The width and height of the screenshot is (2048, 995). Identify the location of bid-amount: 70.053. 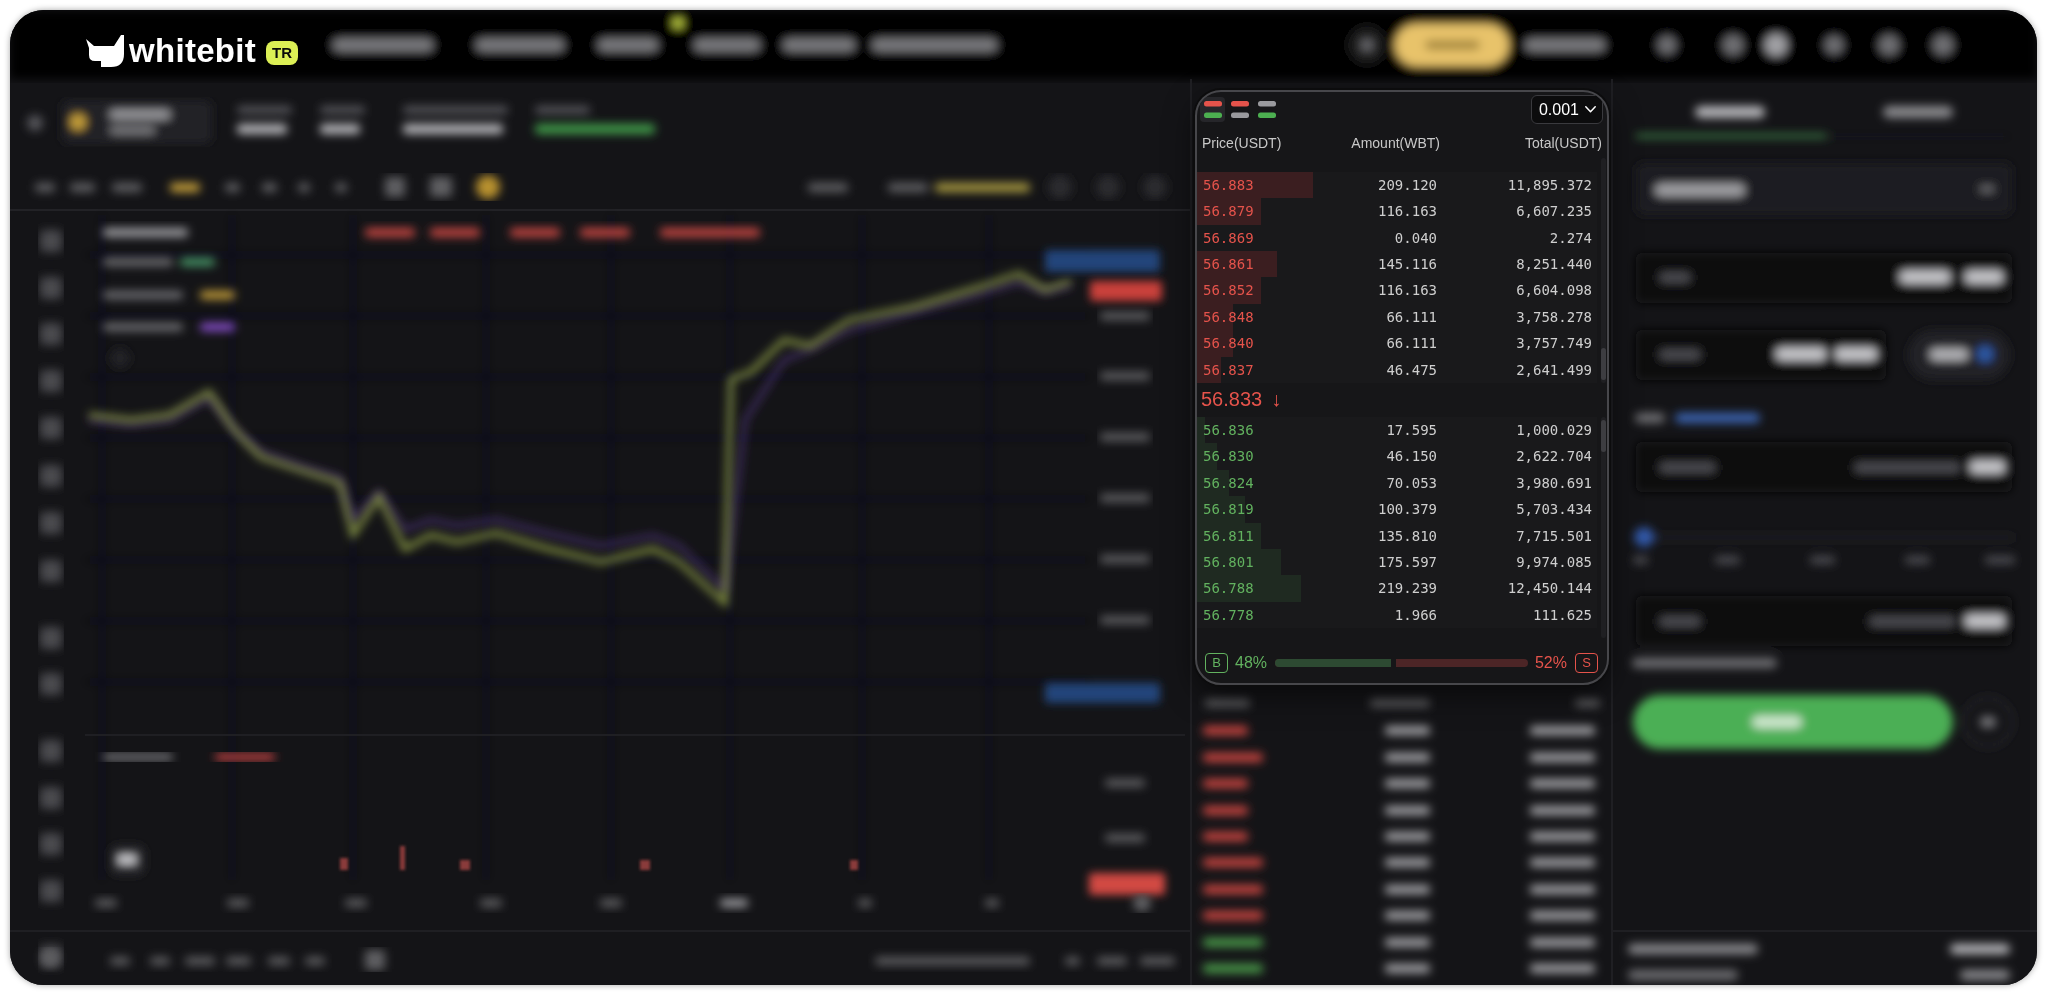
(1411, 483).